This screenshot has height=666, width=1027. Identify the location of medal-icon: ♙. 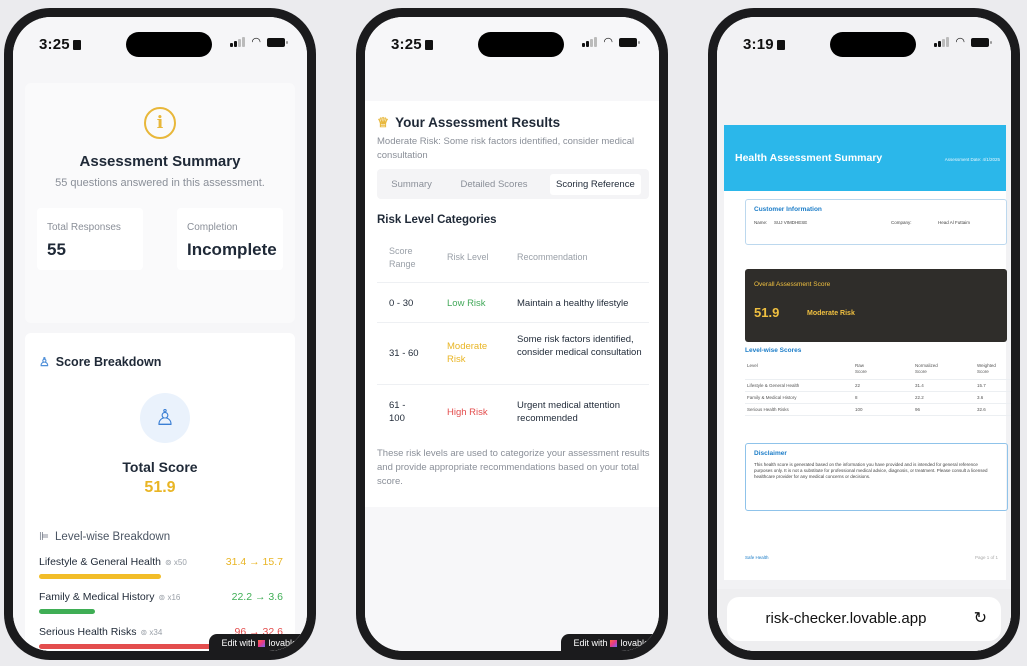
(165, 418).